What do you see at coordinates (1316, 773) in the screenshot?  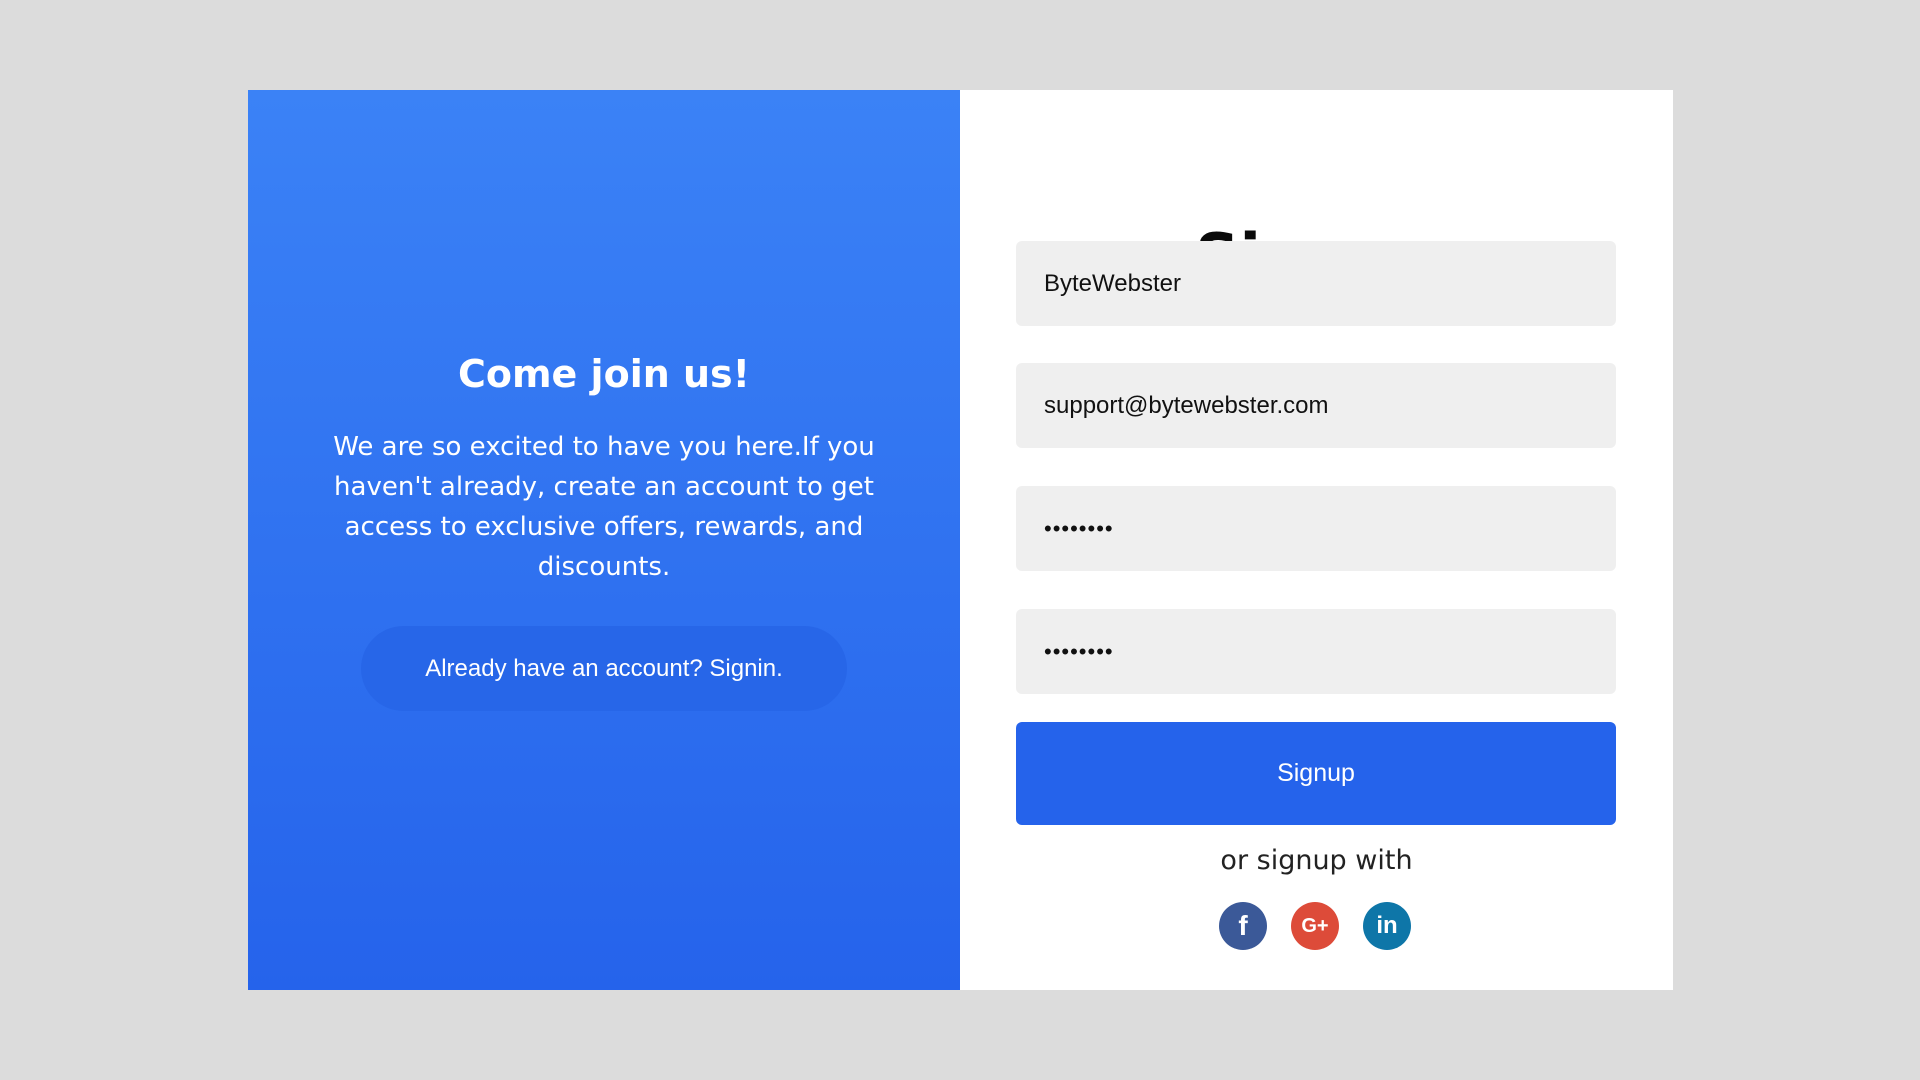 I see `signup-submit-button: Signup` at bounding box center [1316, 773].